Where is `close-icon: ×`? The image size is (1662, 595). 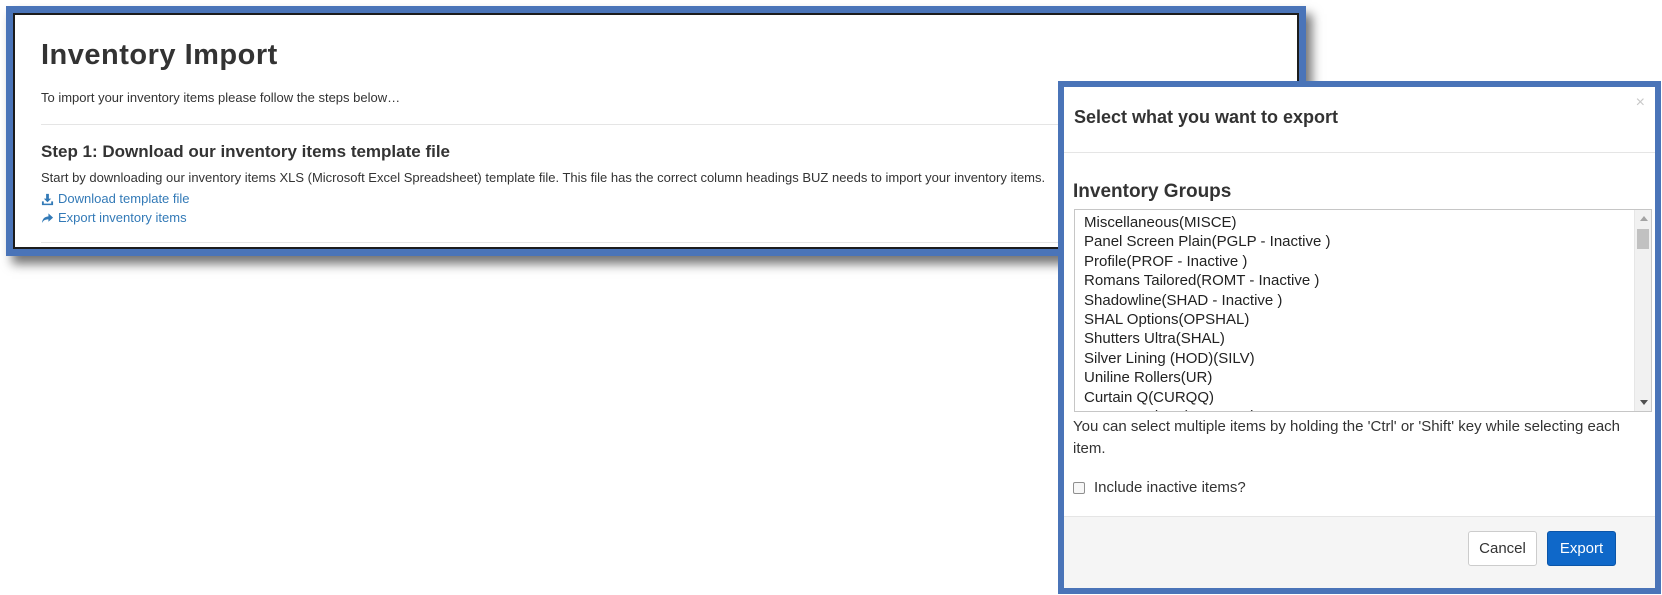 close-icon: × is located at coordinates (1640, 103).